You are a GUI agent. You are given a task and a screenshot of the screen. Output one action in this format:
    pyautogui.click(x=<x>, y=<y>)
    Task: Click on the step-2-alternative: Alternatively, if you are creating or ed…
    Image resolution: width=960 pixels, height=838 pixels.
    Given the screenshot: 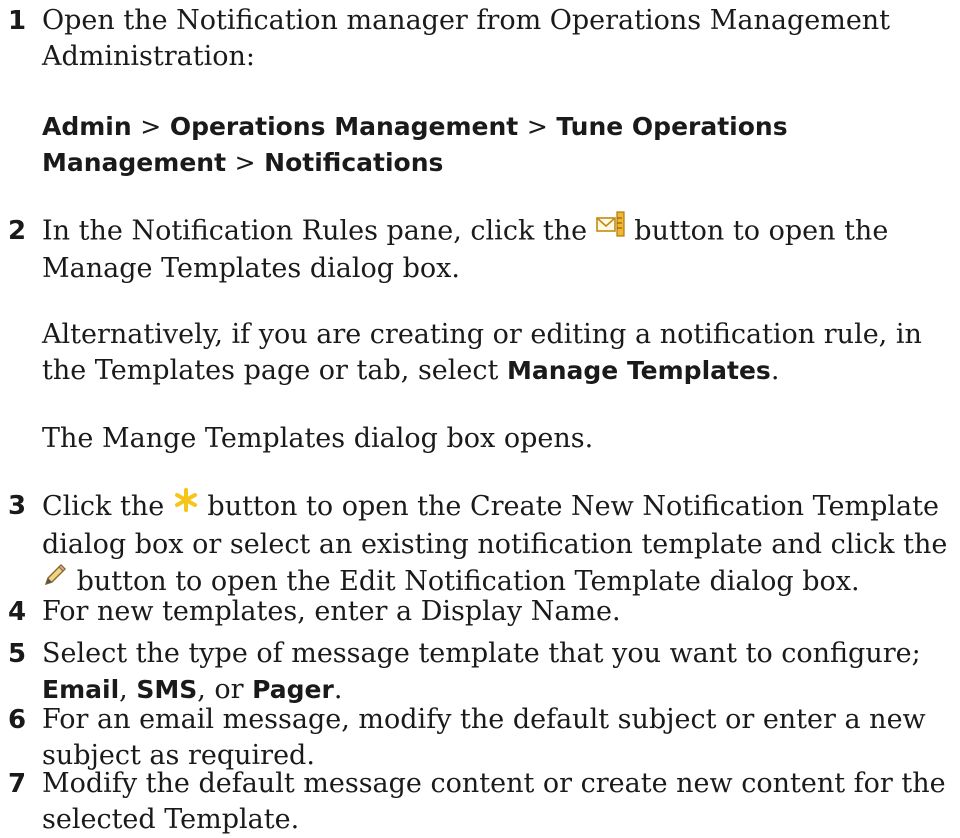 What is the action you would take?
    pyautogui.click(x=476, y=353)
    